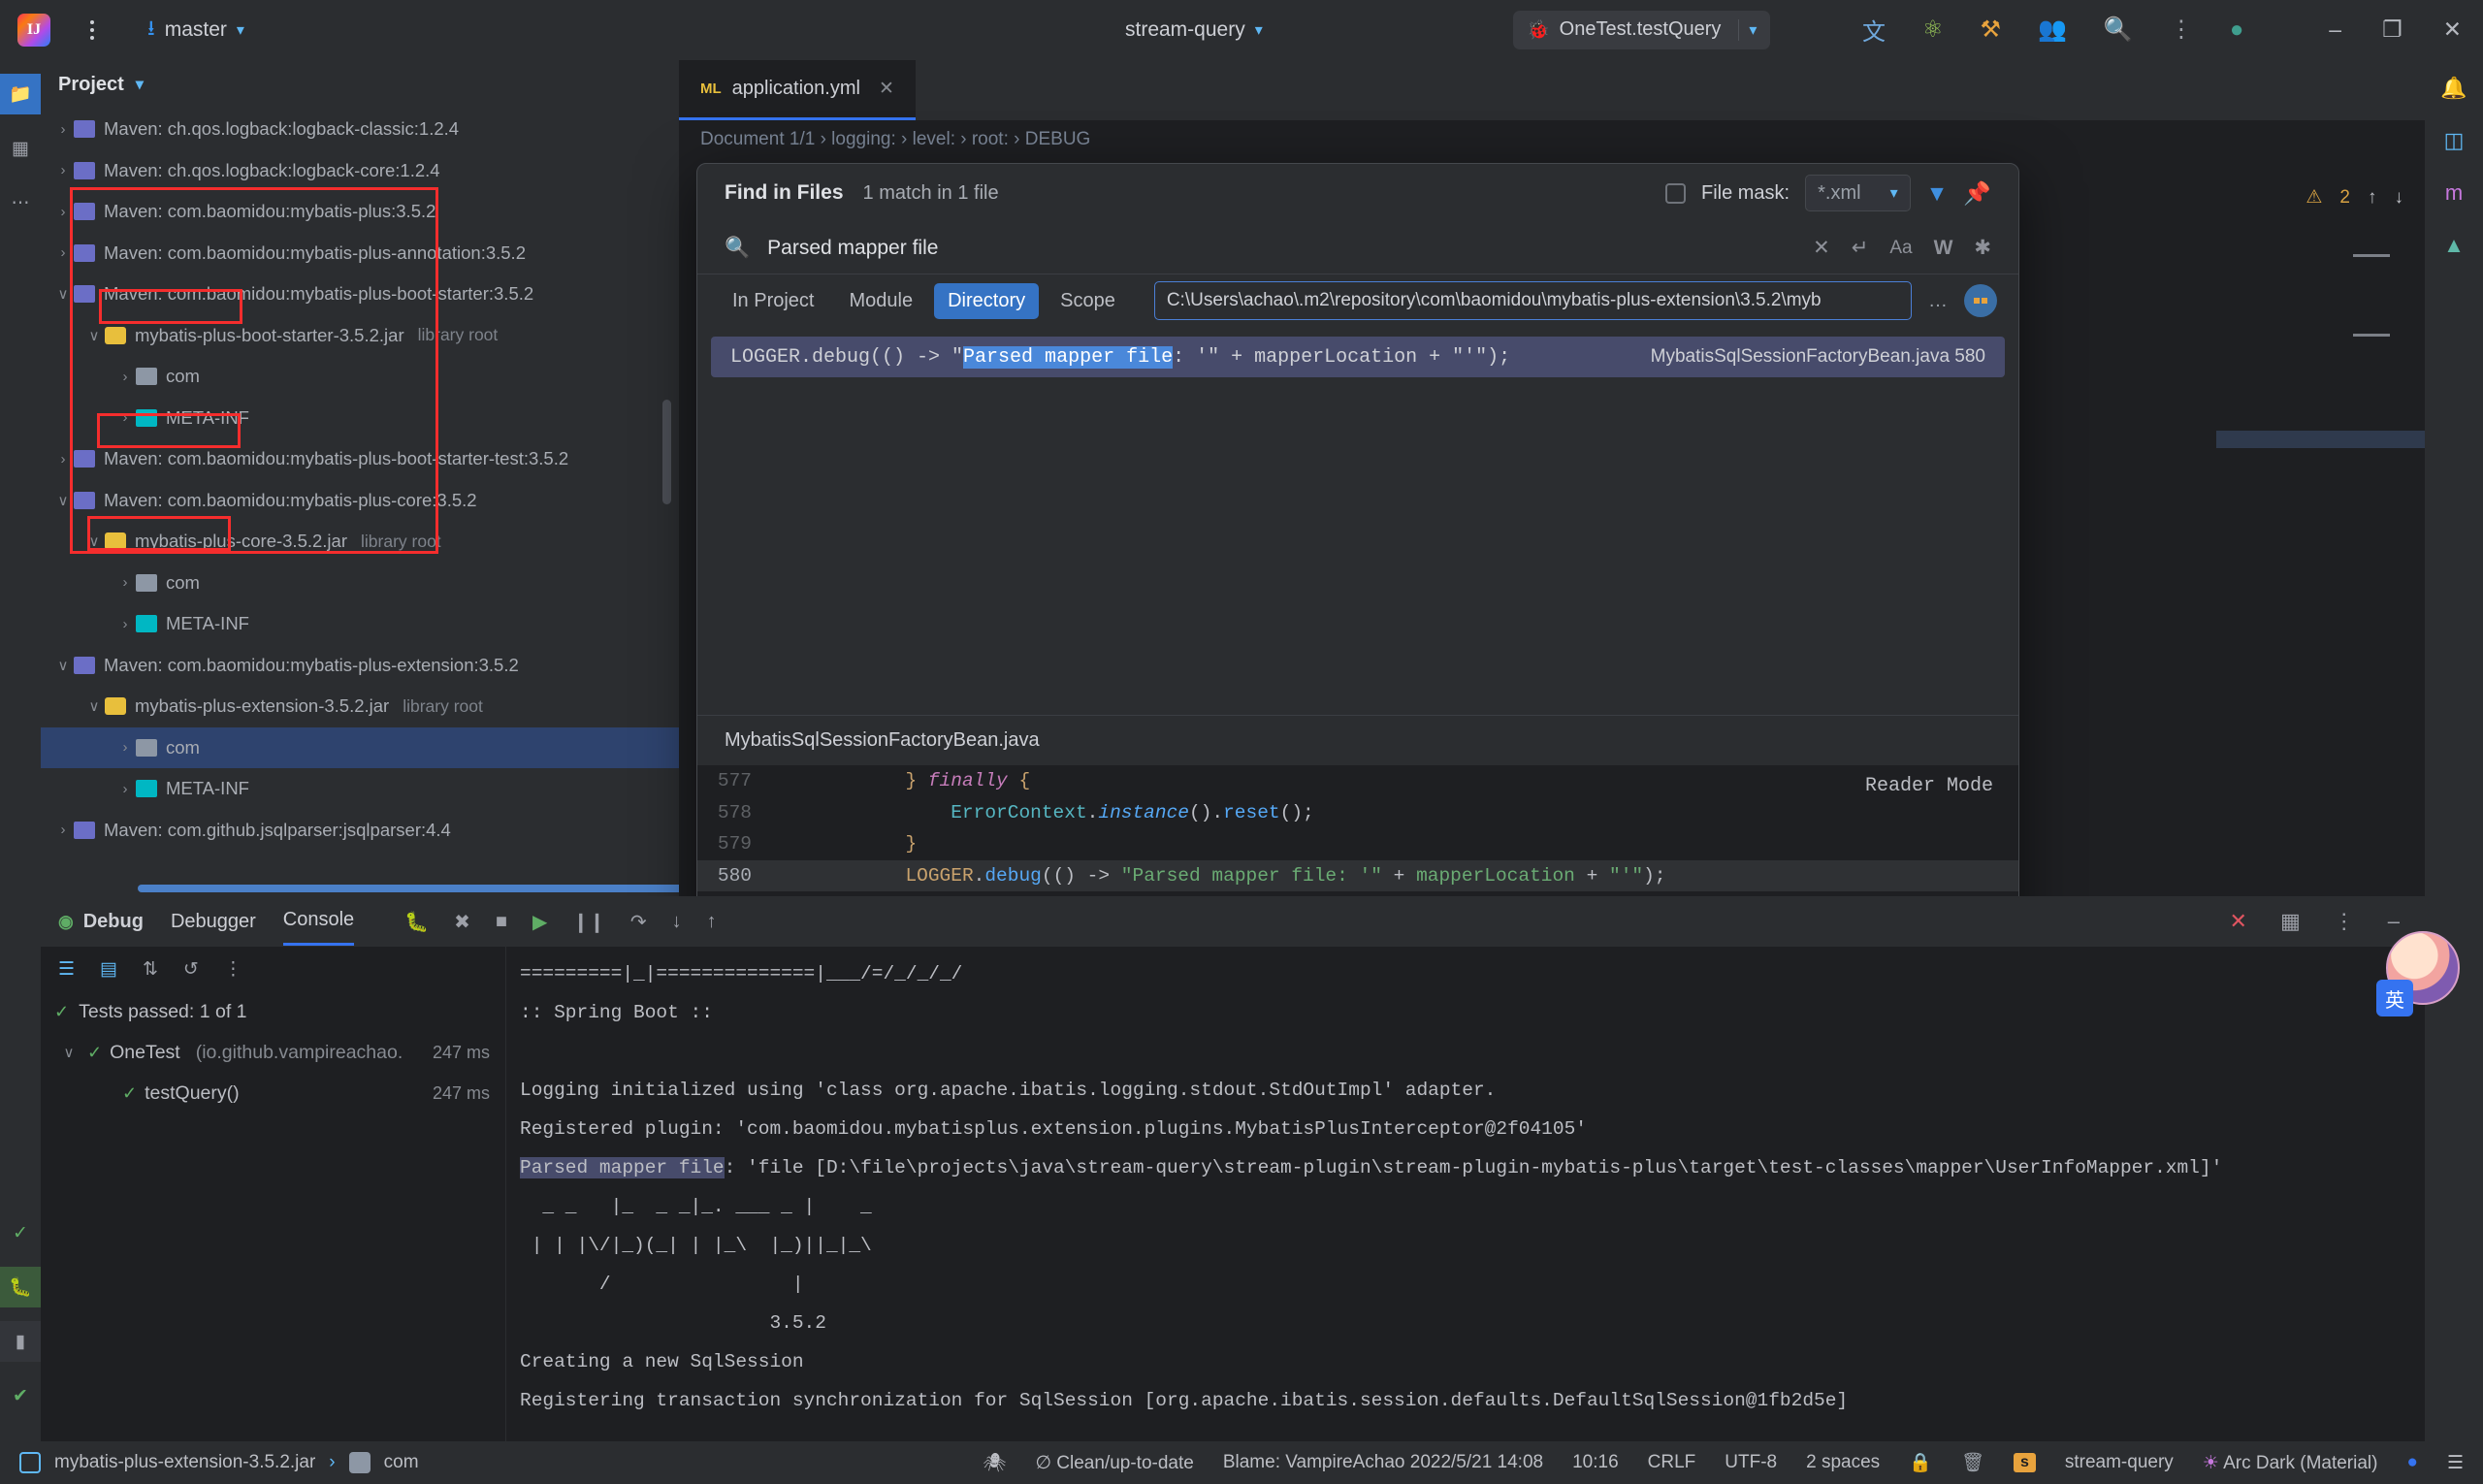 The width and height of the screenshot is (2483, 1484). What do you see at coordinates (2372, 198) in the screenshot?
I see `prev-error-icon: ↑` at bounding box center [2372, 198].